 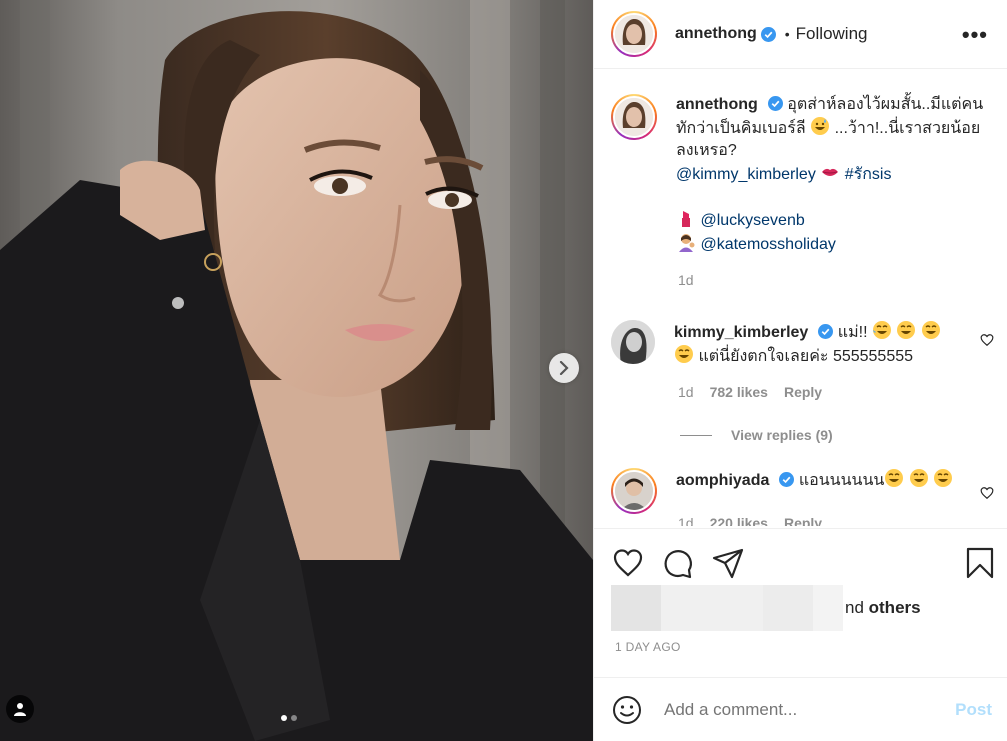 I want to click on post-header: annethong • Following •••, so click(x=800, y=34).